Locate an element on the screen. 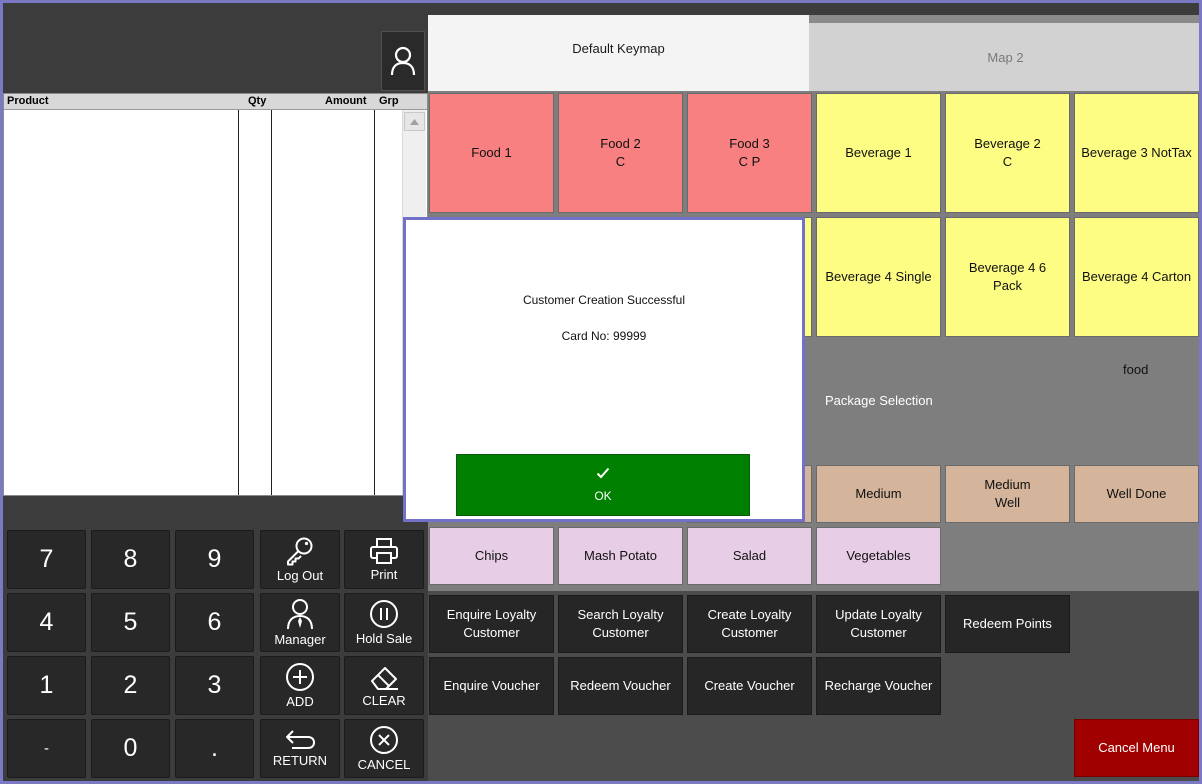  left-header-panel is located at coordinates (215, 49).